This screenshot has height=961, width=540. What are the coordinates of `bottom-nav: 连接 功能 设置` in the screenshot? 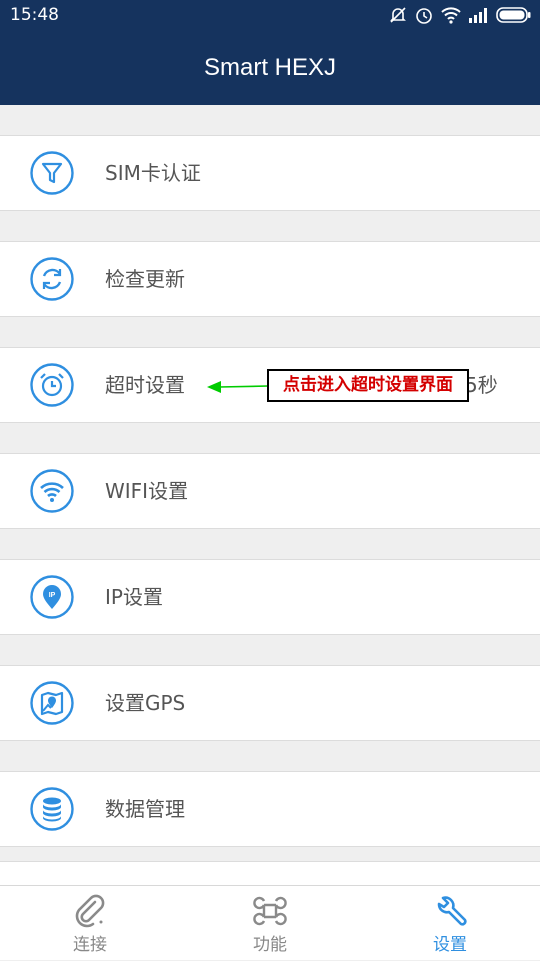 It's located at (270, 922).